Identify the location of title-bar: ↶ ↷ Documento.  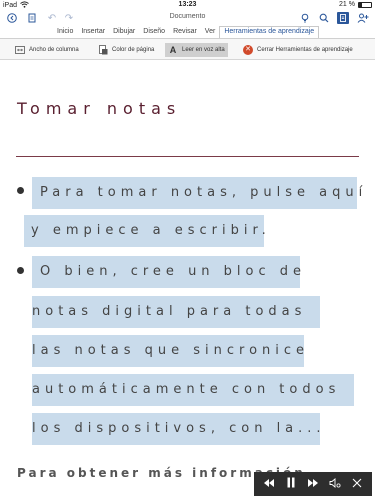
(187, 18).